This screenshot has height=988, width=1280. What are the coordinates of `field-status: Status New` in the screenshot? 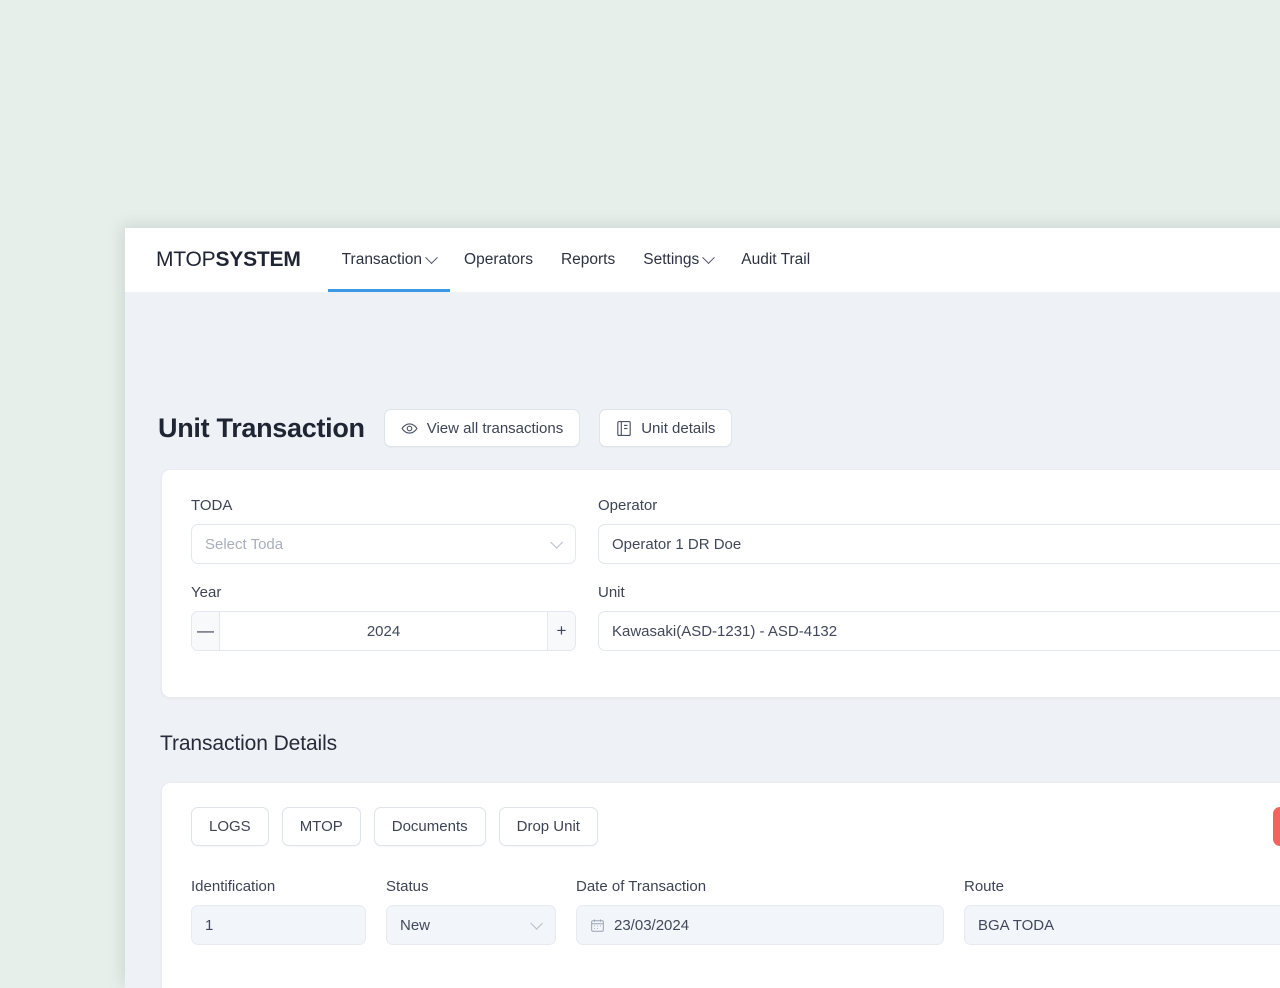 It's located at (471, 911).